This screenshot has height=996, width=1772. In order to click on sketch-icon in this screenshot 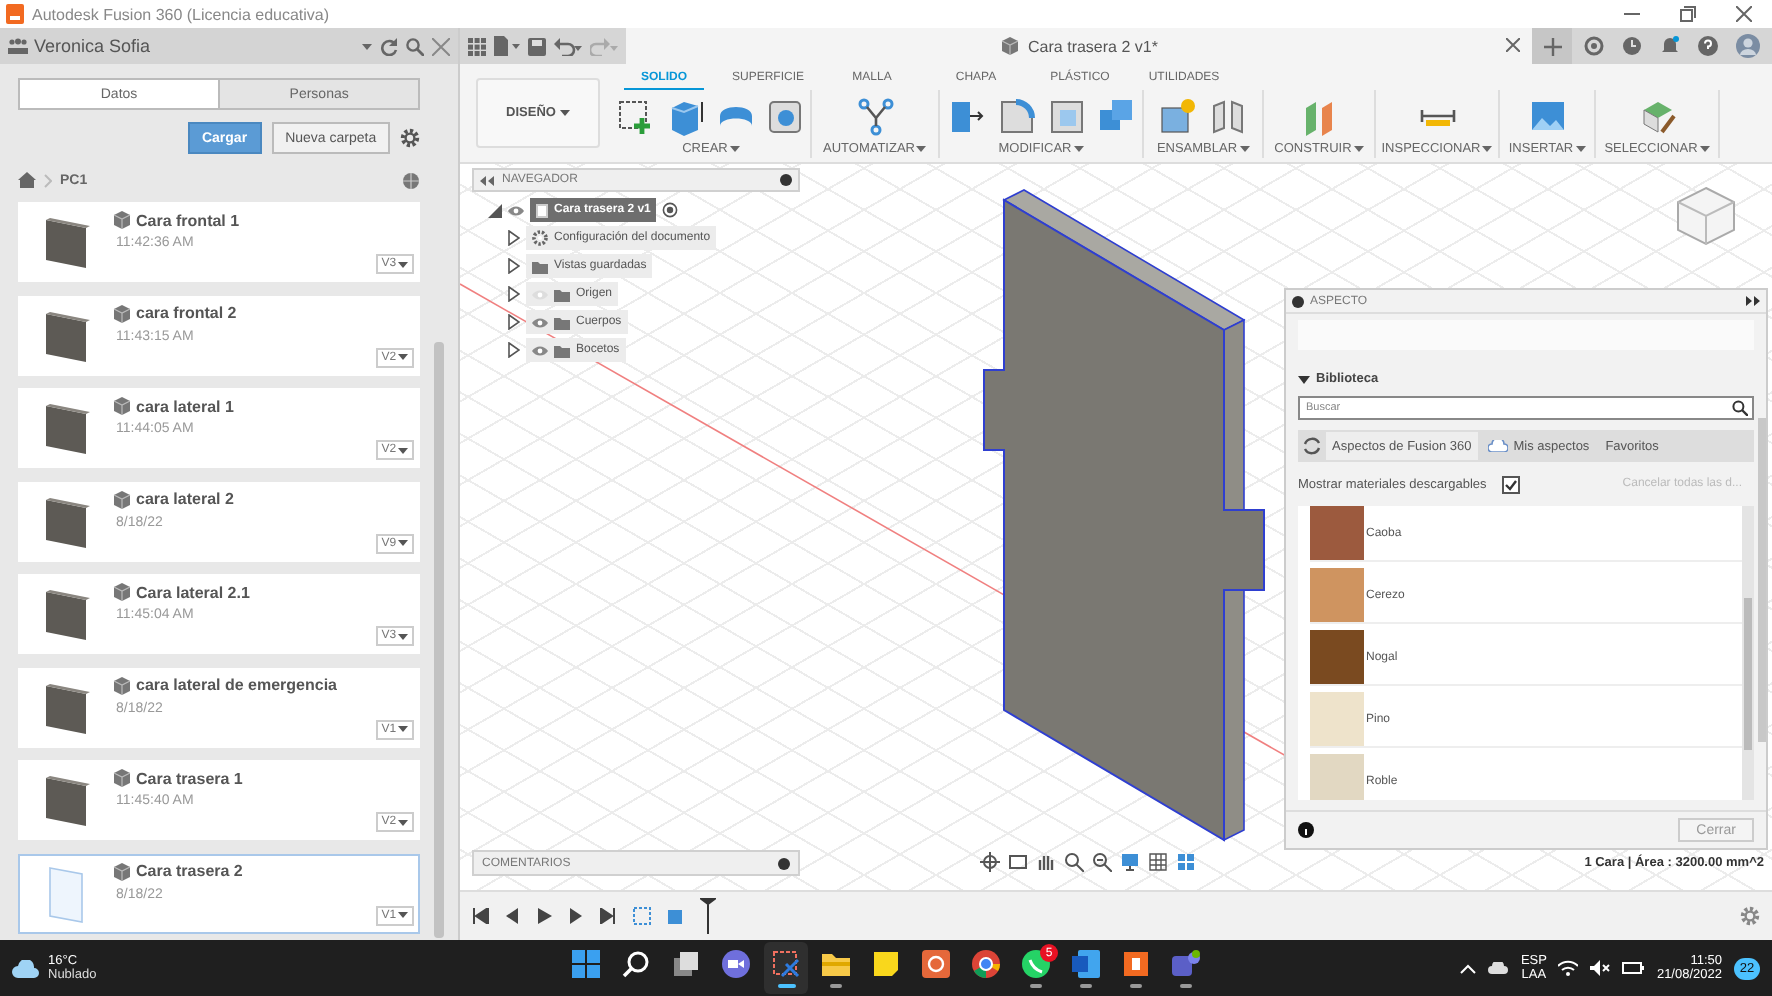, I will do `click(636, 115)`.